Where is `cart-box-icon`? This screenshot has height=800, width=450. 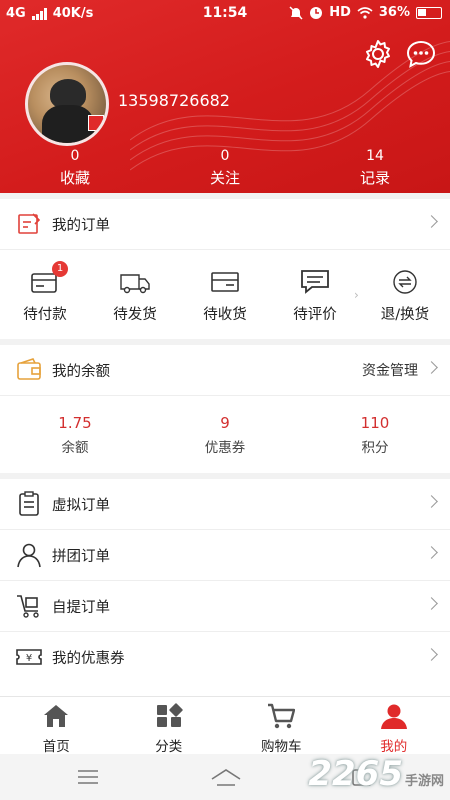 cart-box-icon is located at coordinates (28, 606).